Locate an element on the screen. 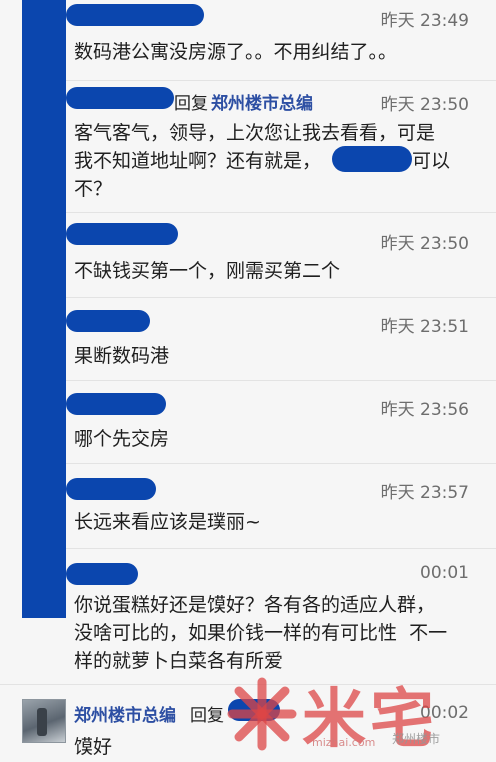 The image size is (496, 762). reply-target-name: 郑州楼市总编 is located at coordinates (262, 101).